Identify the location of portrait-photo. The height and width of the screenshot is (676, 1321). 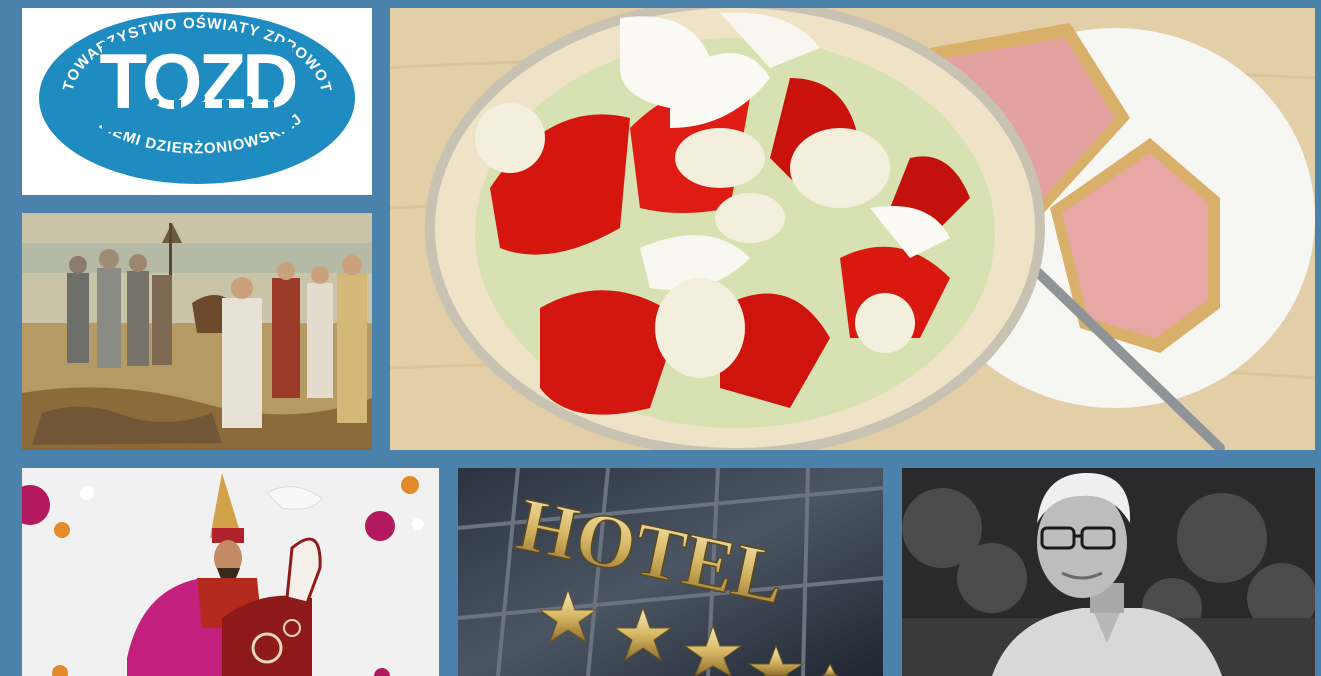
(1108, 572).